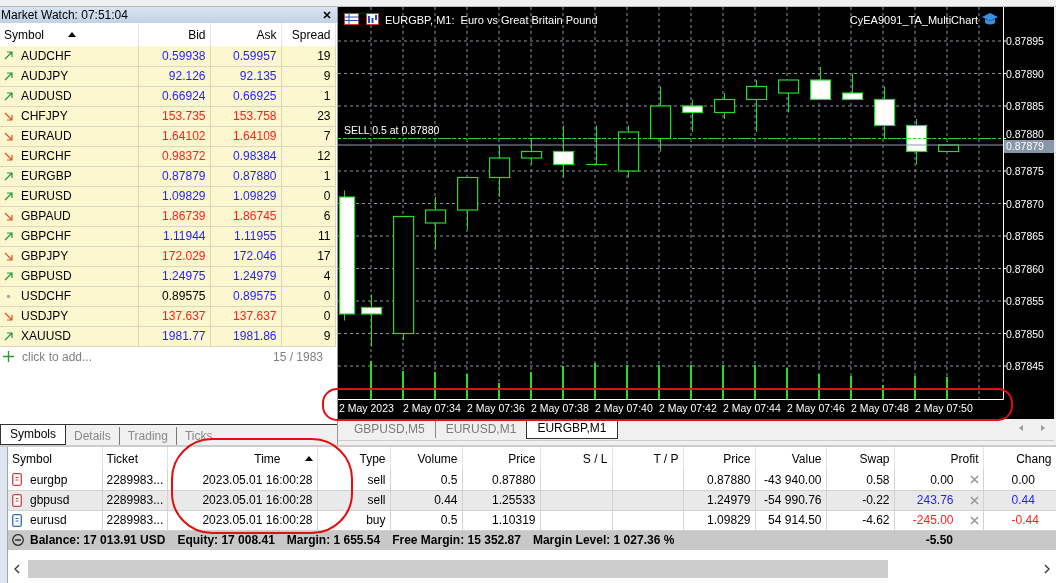 Image resolution: width=1056 pixels, height=583 pixels. Describe the element at coordinates (576, 458) in the screenshot. I see `column-header: S / L` at that location.